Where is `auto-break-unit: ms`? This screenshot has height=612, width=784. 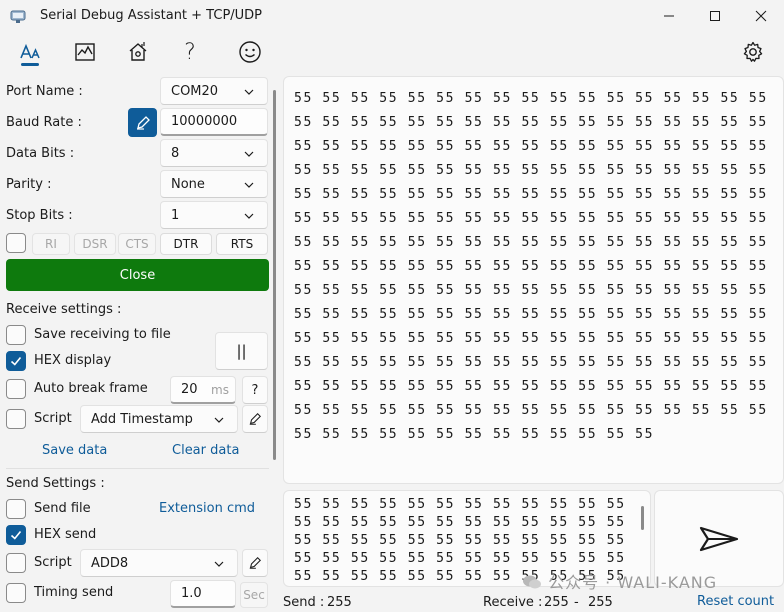 auto-break-unit: ms is located at coordinates (220, 390).